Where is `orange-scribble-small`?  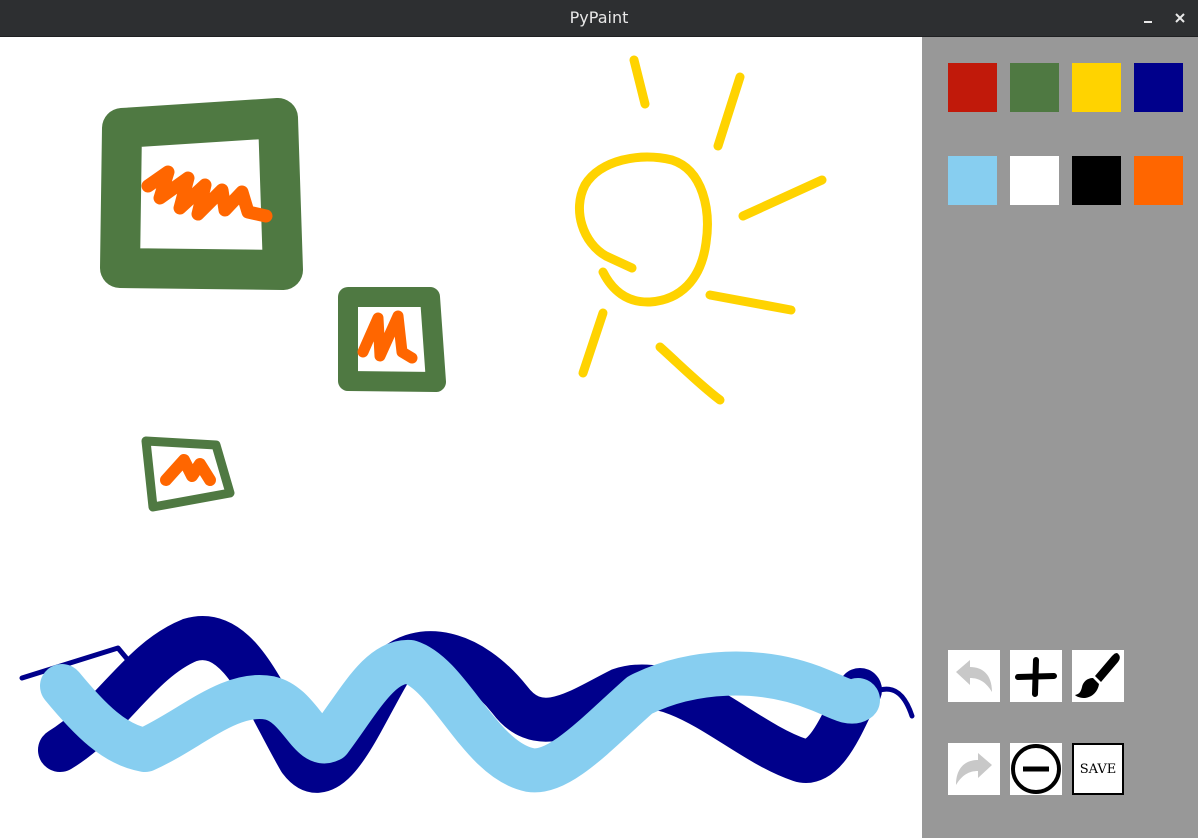
orange-scribble-small is located at coordinates (188, 470).